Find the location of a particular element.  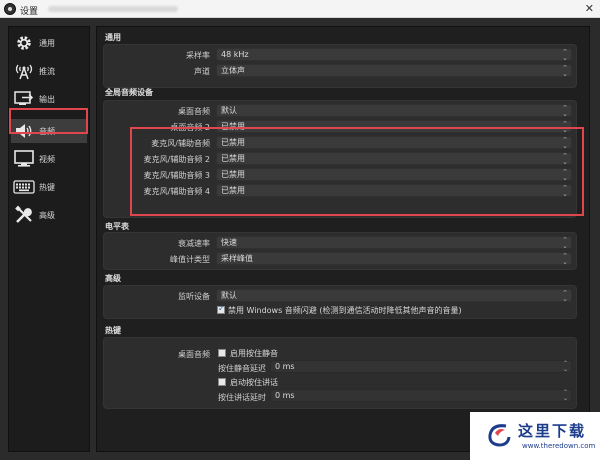

watermark: 这里下载 www.theredown.com is located at coordinates (535, 436).